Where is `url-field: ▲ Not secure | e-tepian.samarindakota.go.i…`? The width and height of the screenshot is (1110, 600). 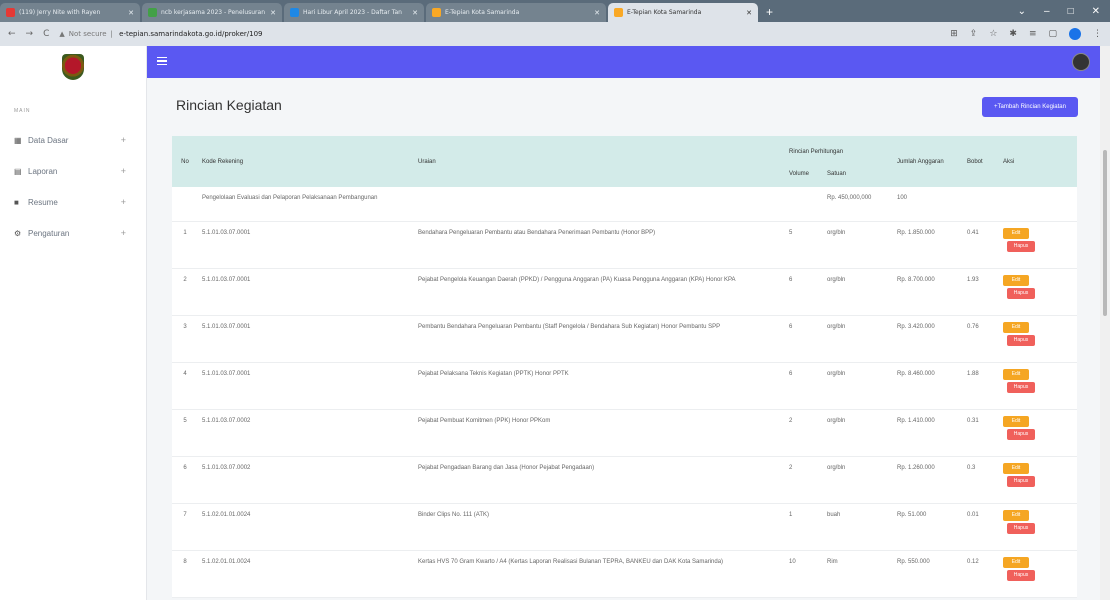
url-field: ▲ Not secure | e-tepian.samarindakota.go.i… is located at coordinates (160, 34).